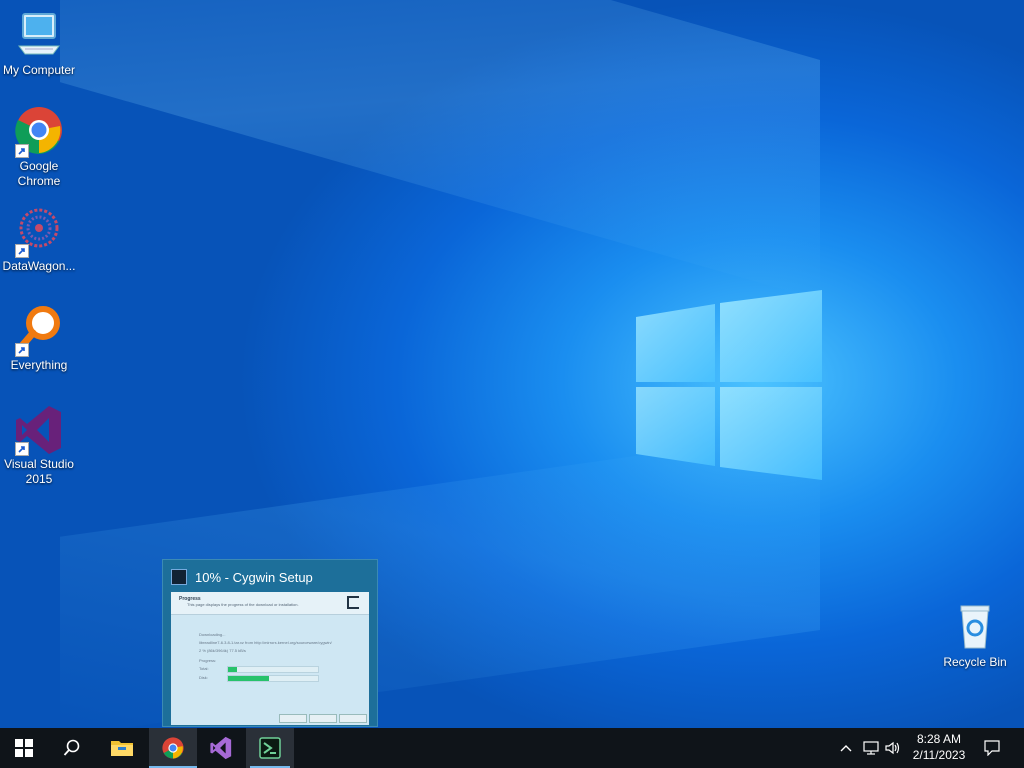  I want to click on desktop-icon-label: Recycle Bin, so click(975, 662).